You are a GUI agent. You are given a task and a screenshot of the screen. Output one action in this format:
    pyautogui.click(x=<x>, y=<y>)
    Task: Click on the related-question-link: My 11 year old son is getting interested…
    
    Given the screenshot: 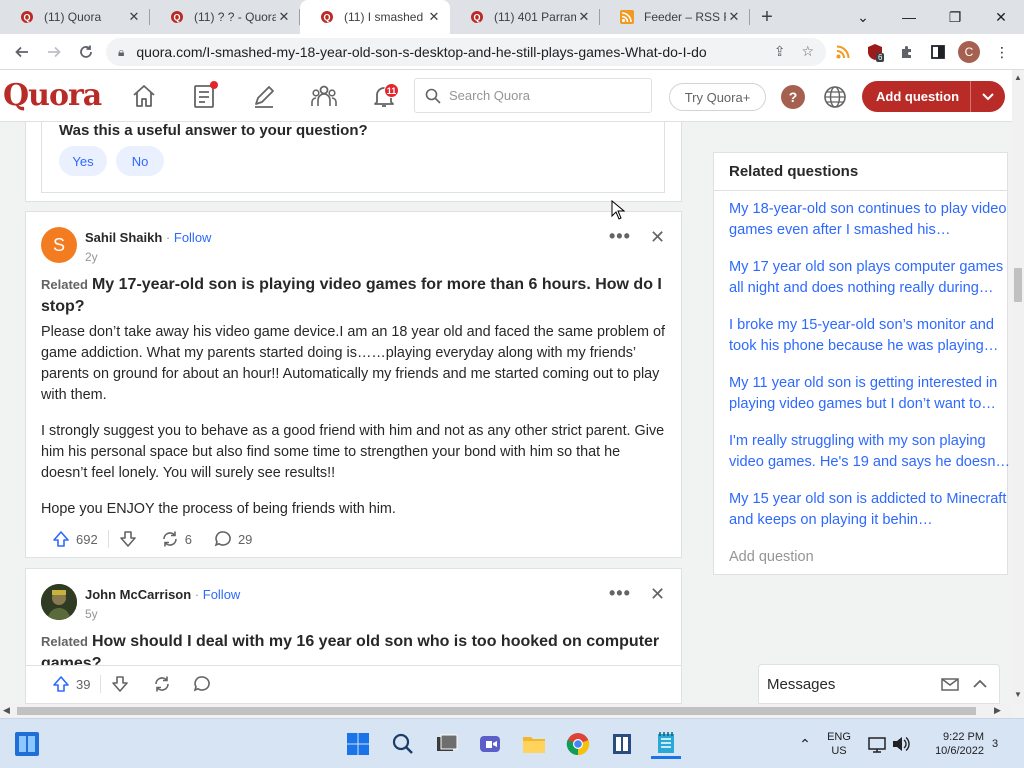 What is the action you would take?
    pyautogui.click(x=870, y=394)
    